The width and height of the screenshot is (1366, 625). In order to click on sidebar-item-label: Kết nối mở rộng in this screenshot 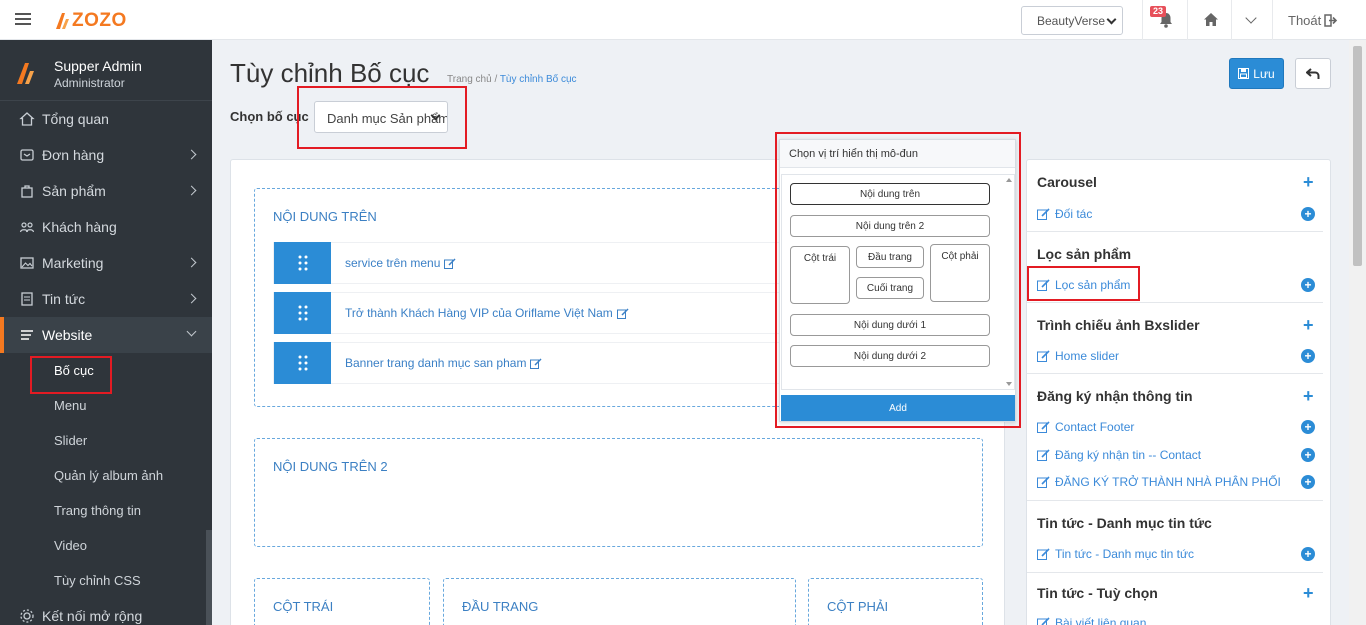, I will do `click(92, 616)`.